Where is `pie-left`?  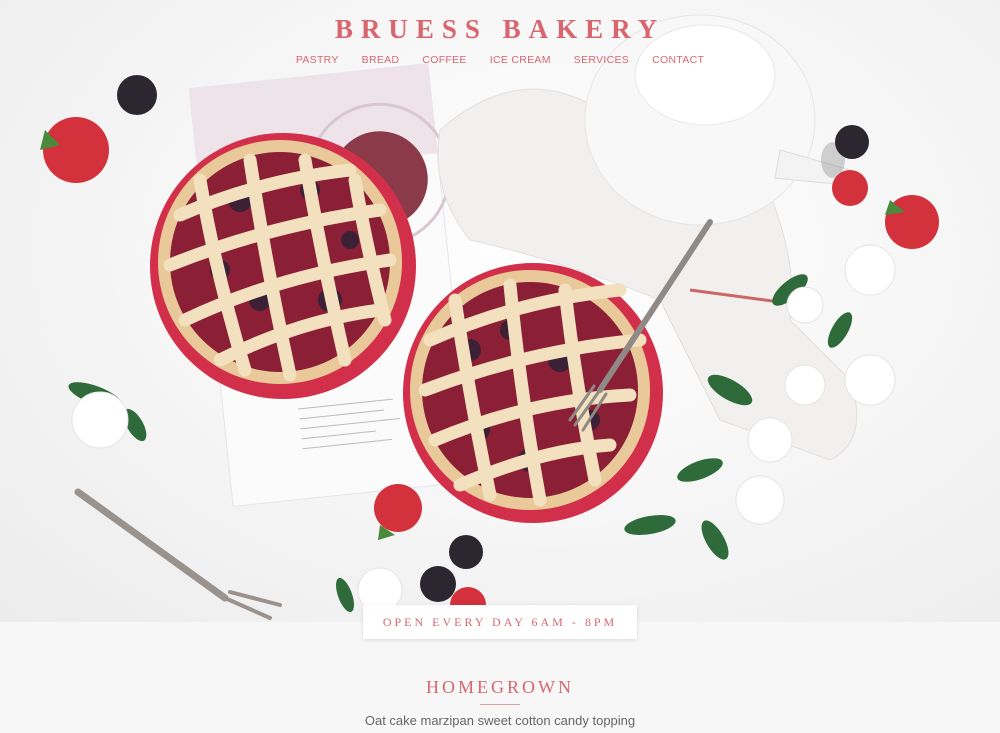
pie-left is located at coordinates (283, 266).